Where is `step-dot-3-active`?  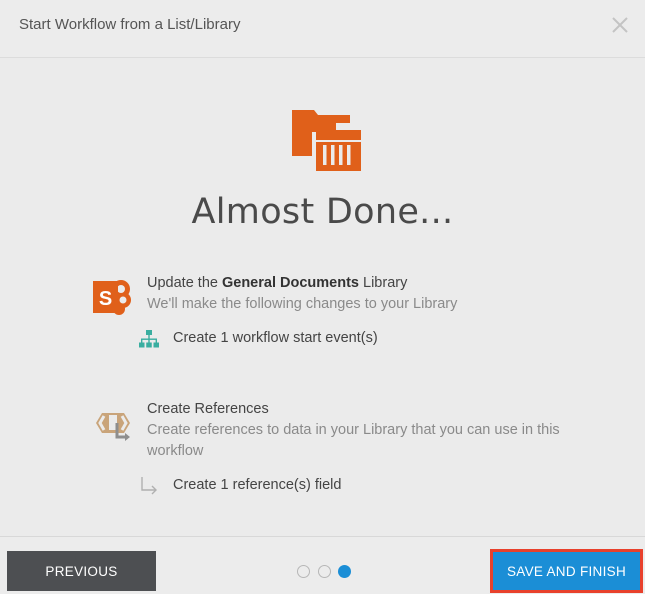
step-dot-3-active is located at coordinates (344, 571).